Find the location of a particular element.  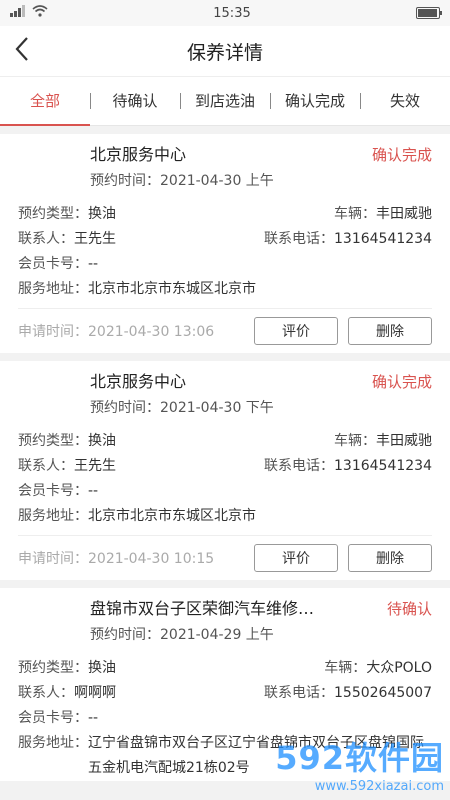

tab-in-store-oil: 到店选油 is located at coordinates (225, 101).